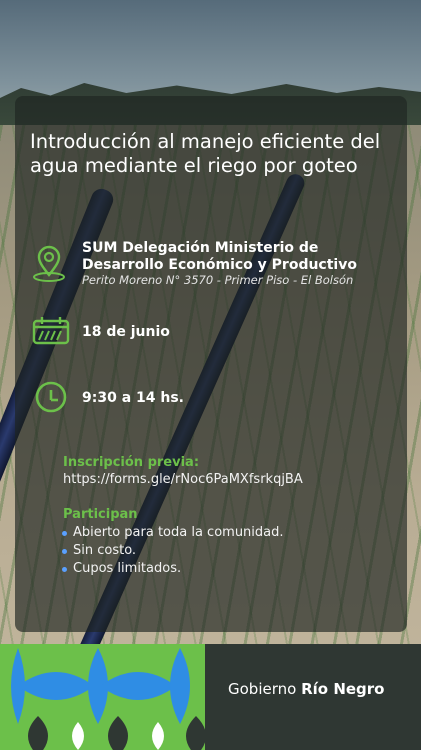 The width and height of the screenshot is (421, 750). I want to click on list-item: Sin costo., so click(173, 551).